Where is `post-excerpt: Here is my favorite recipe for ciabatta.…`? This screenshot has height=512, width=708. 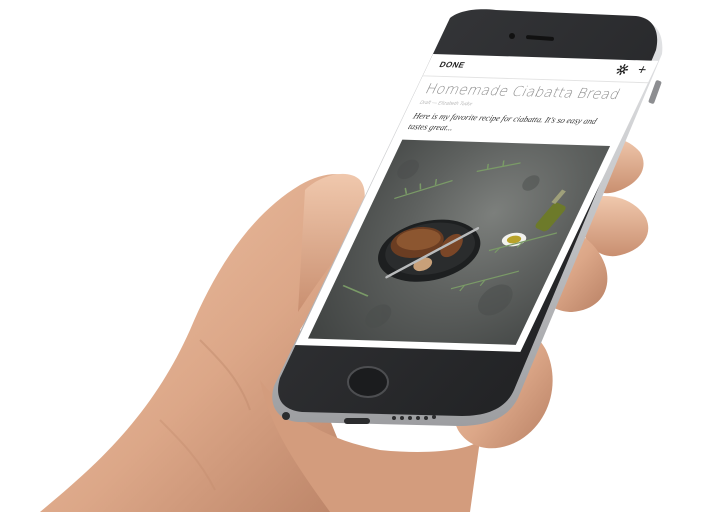 post-excerpt: Here is my favorite recipe for ciabatta.… is located at coordinates (511, 124).